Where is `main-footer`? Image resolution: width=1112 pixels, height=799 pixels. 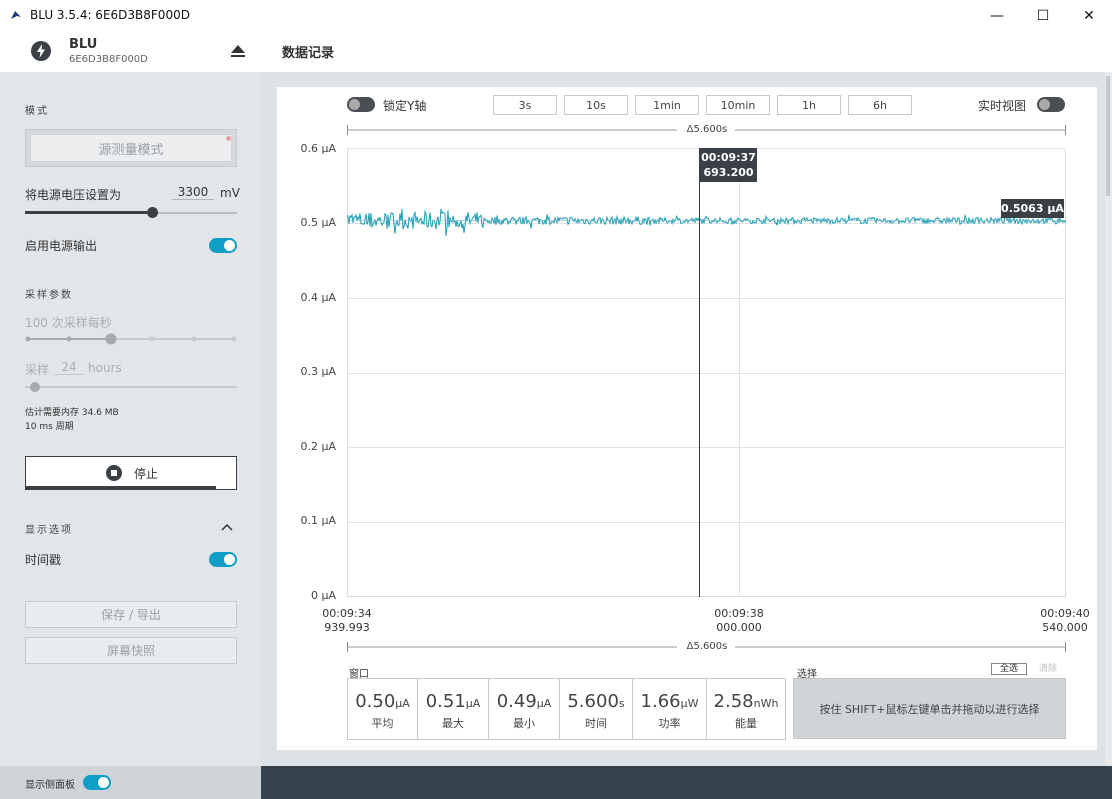
main-footer is located at coordinates (686, 782).